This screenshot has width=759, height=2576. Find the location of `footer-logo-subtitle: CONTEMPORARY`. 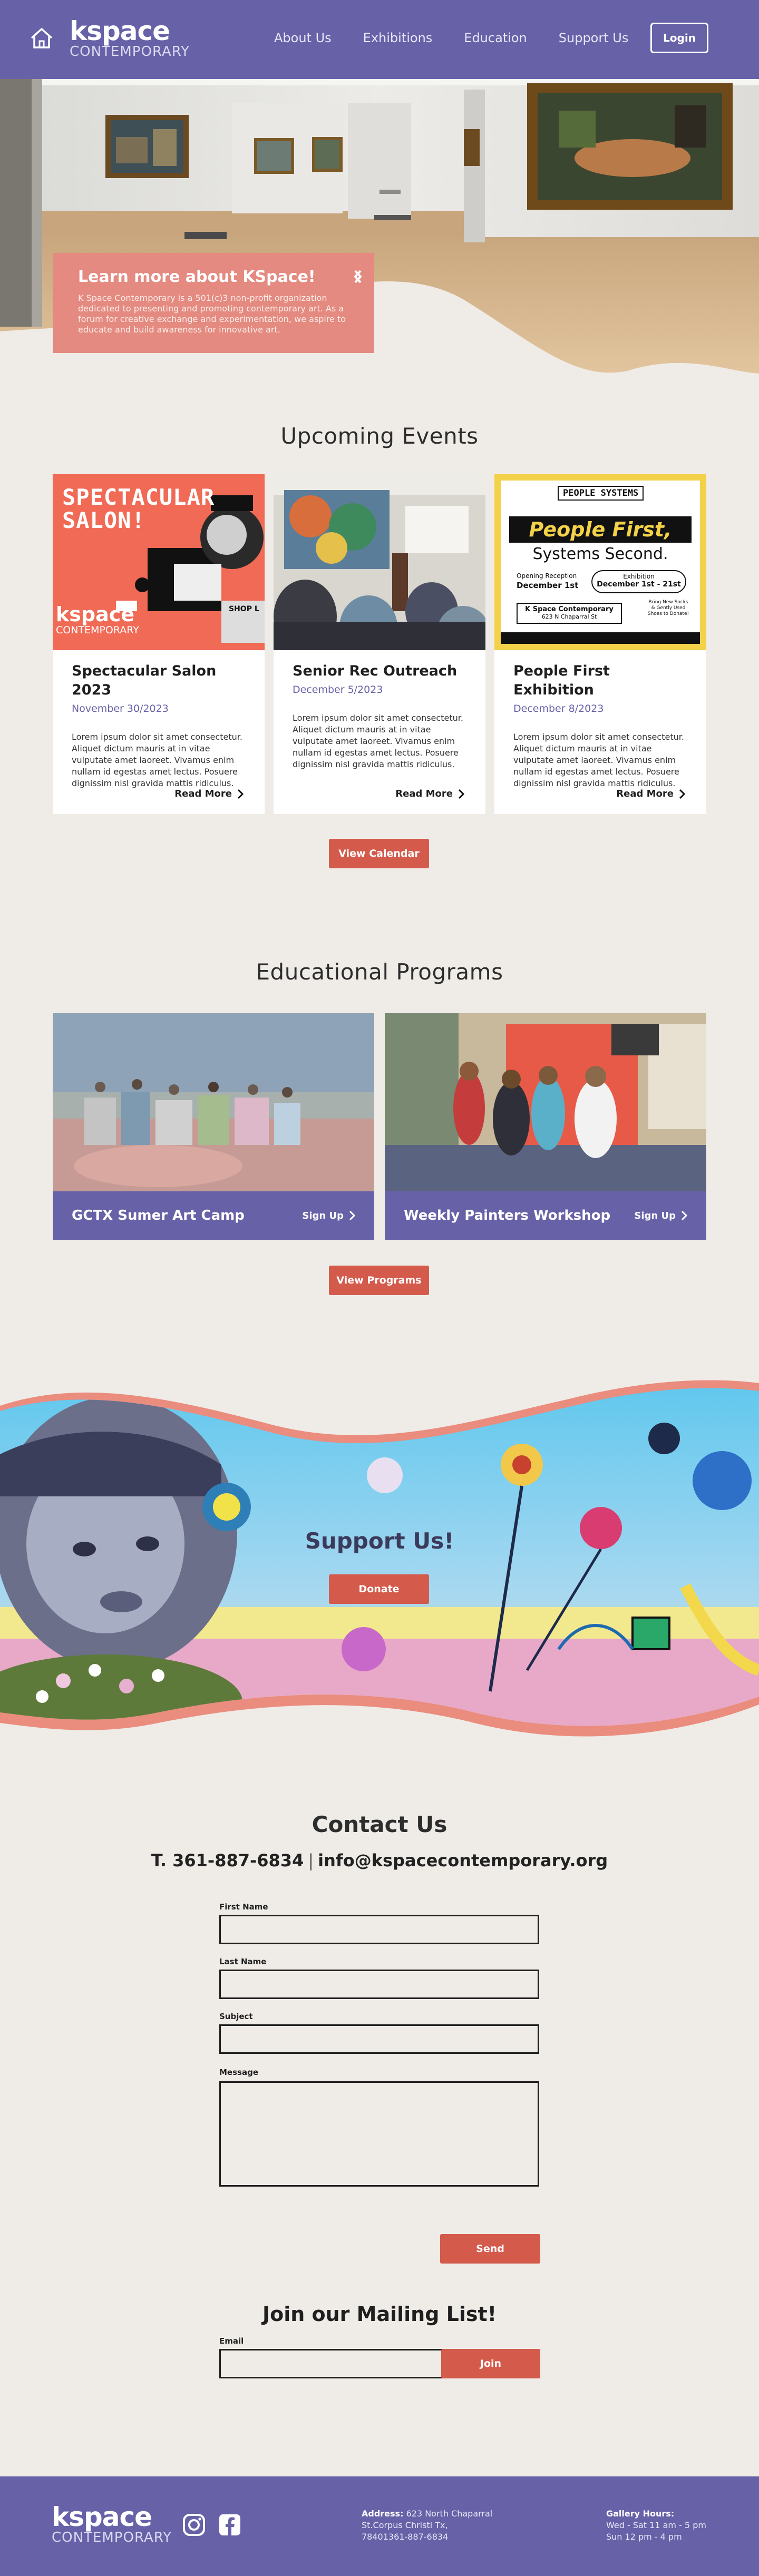

footer-logo-subtitle: CONTEMPORARY is located at coordinates (112, 2537).